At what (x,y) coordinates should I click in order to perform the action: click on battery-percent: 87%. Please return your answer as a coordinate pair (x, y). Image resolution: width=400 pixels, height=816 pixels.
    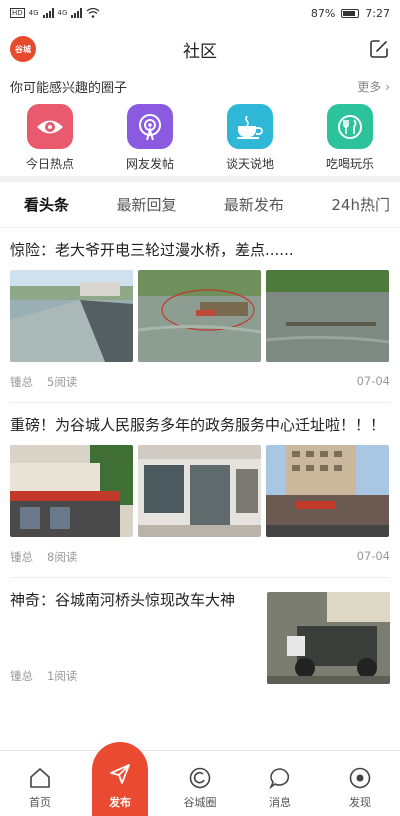
    Looking at the image, I should click on (323, 13).